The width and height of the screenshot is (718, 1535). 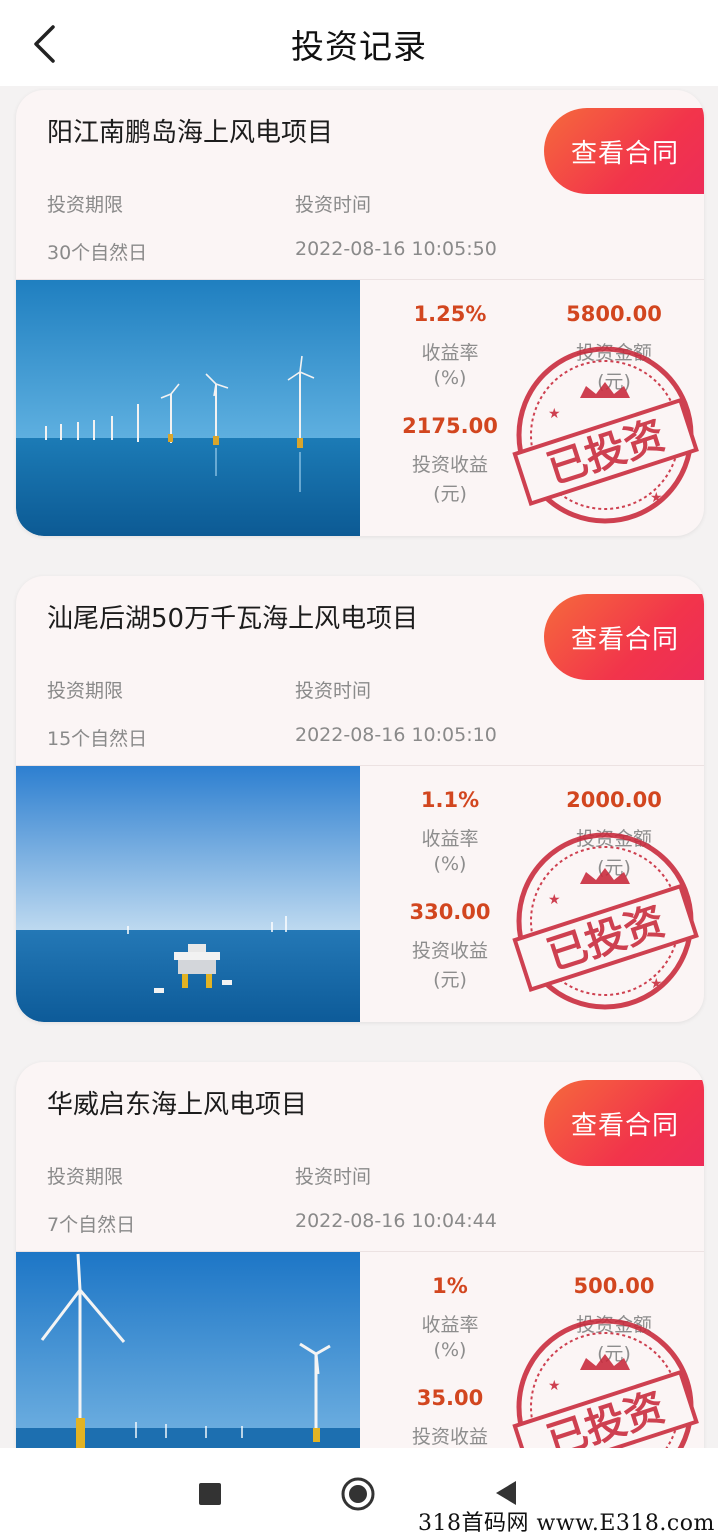 I want to click on home-circle-icon, so click(x=358, y=1494).